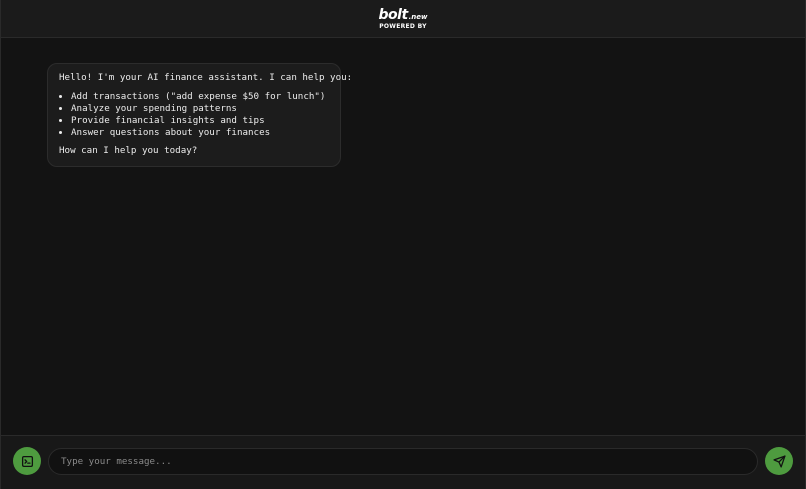  I want to click on message-closing: How can I help you today?, so click(128, 150).